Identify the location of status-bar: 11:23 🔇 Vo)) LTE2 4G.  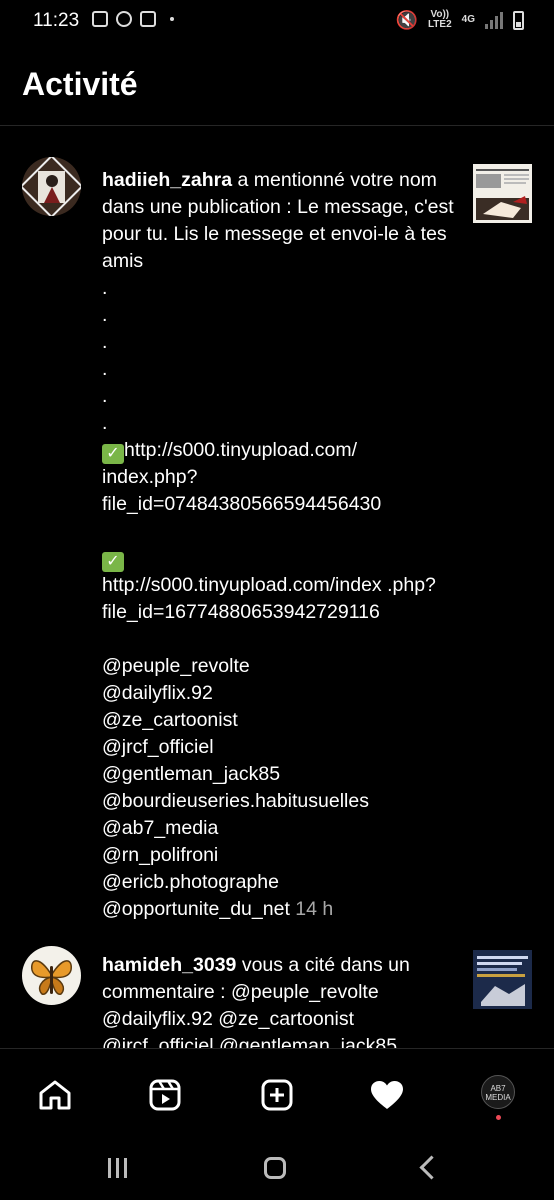
(277, 22).